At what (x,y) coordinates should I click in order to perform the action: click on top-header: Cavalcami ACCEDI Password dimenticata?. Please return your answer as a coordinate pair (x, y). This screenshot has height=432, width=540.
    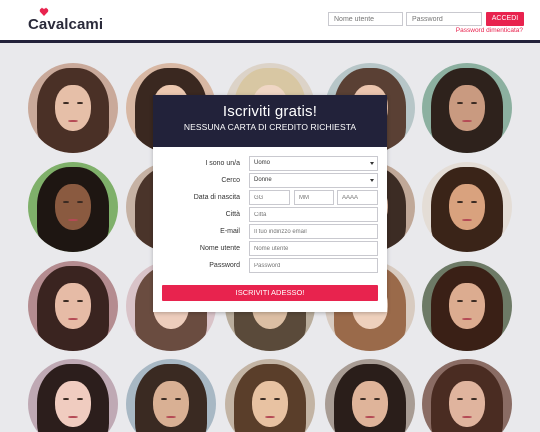
    Looking at the image, I should click on (270, 20).